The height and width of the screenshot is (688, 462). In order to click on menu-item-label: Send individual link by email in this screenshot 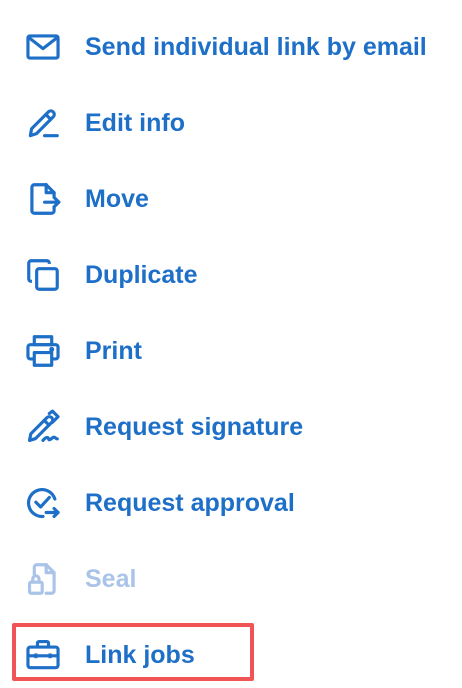, I will do `click(256, 46)`.